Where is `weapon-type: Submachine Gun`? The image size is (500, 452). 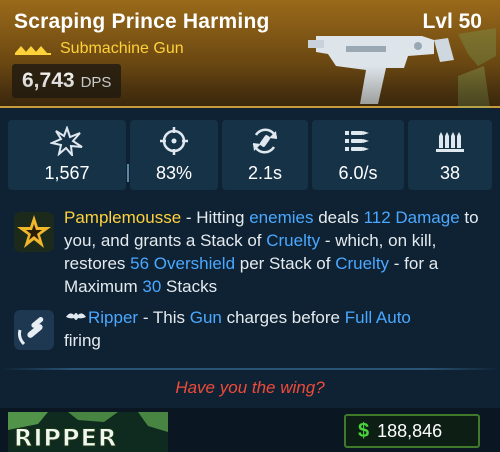
weapon-type: Submachine Gun is located at coordinates (122, 48).